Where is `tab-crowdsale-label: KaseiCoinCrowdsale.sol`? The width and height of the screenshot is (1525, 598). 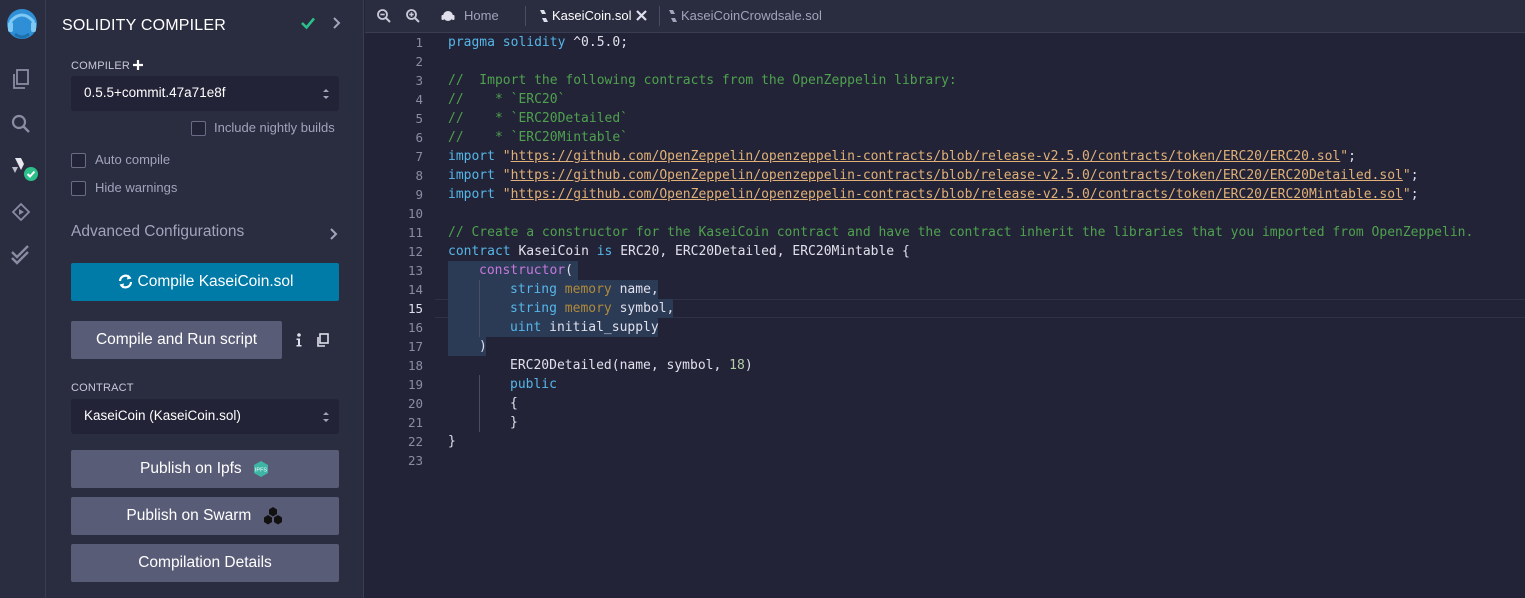 tab-crowdsale-label: KaseiCoinCrowdsale.sol is located at coordinates (751, 15).